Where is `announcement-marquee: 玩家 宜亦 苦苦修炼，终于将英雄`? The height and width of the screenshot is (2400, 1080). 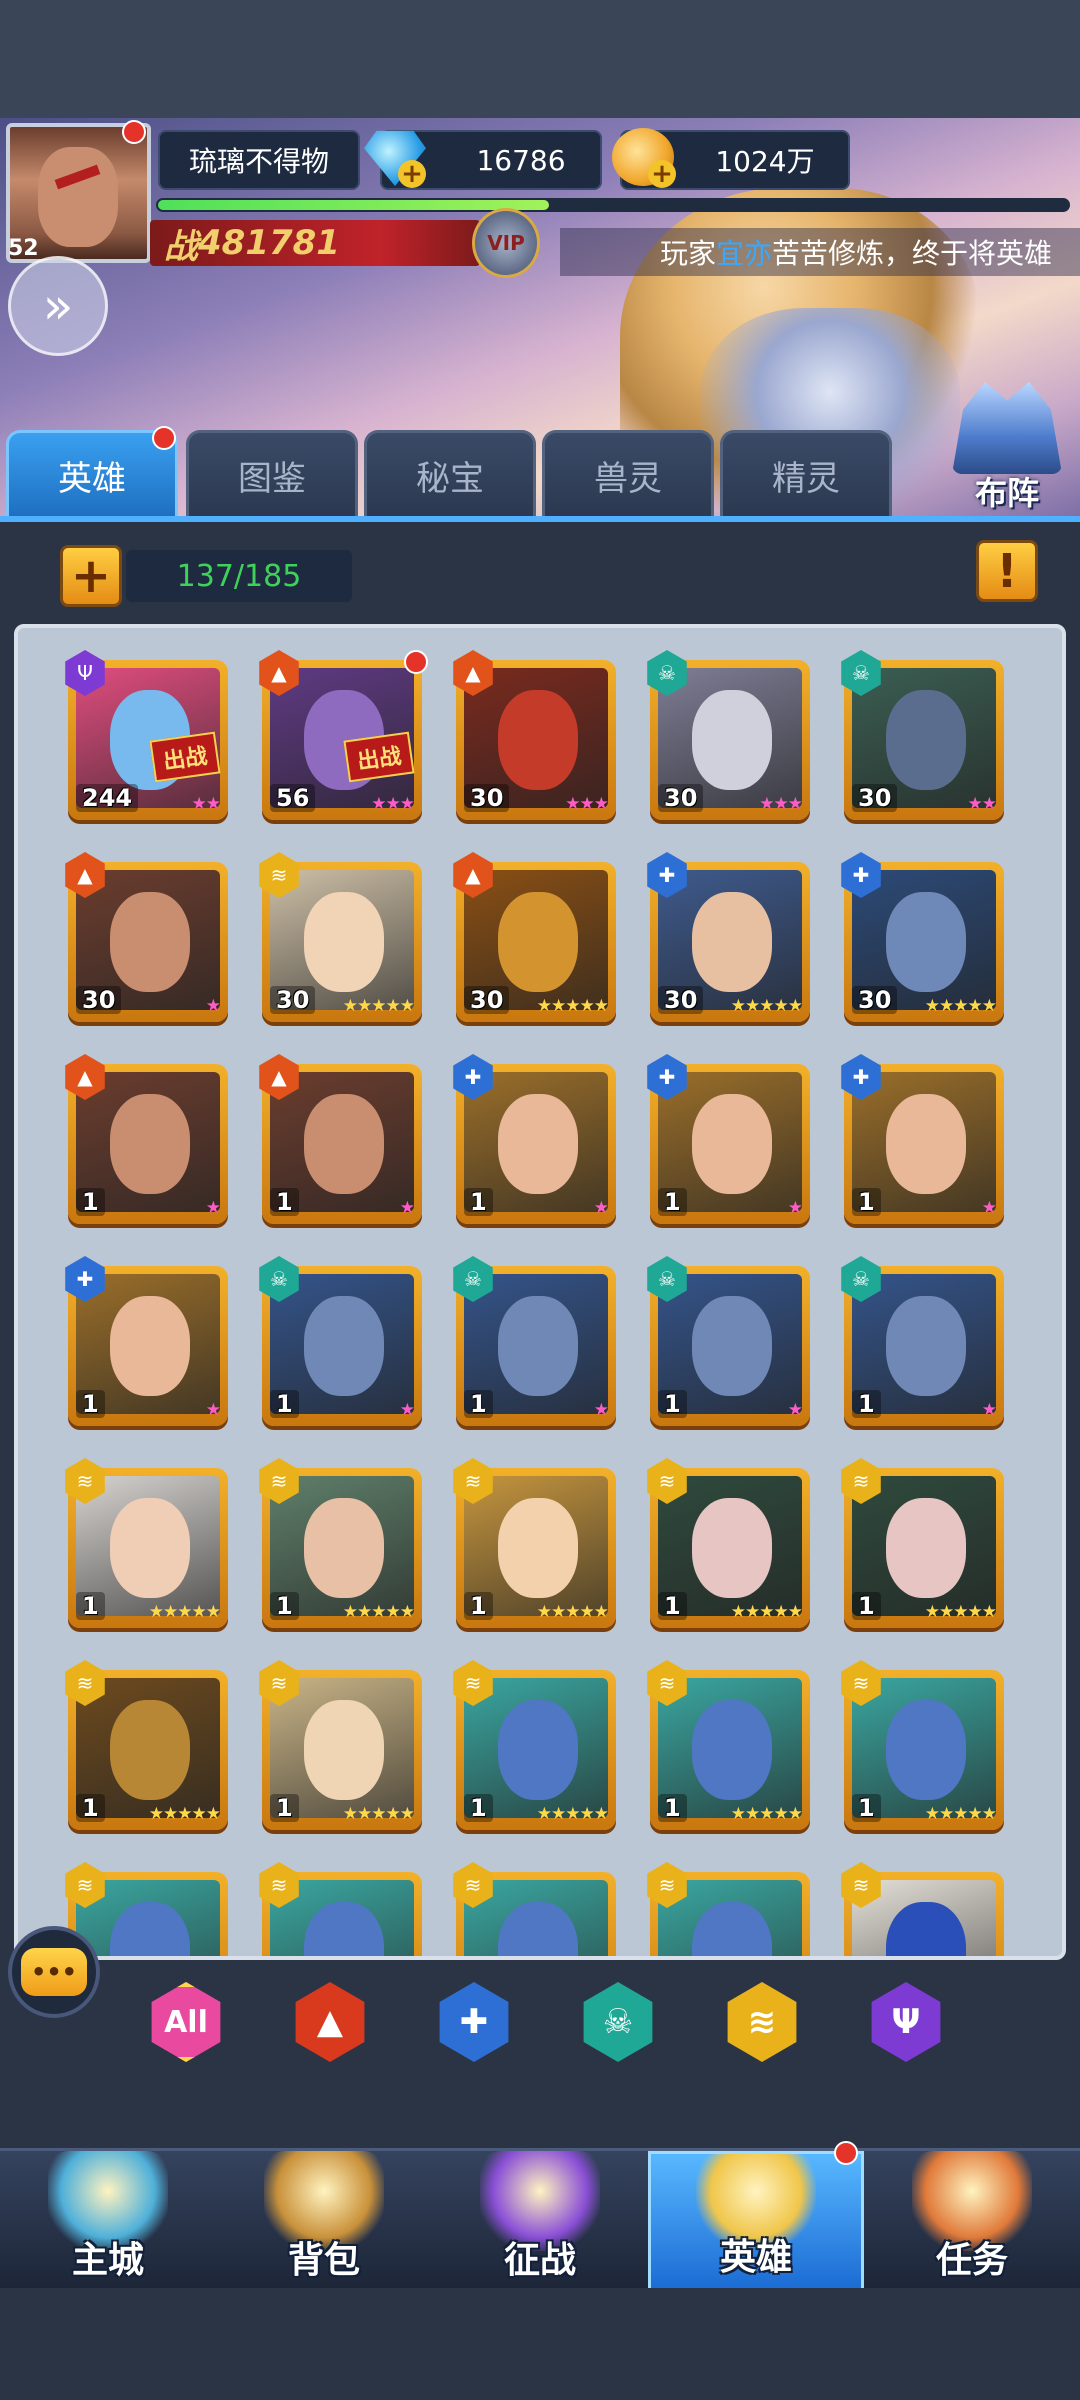 announcement-marquee: 玩家 宜亦 苦苦修炼，终于将英雄 is located at coordinates (820, 252).